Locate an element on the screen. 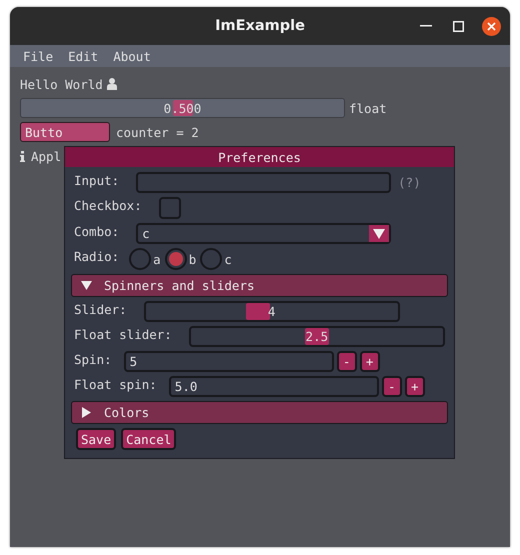 Image resolution: width=520 pixels, height=555 pixels. spin-label: Spin: is located at coordinates (93, 359).